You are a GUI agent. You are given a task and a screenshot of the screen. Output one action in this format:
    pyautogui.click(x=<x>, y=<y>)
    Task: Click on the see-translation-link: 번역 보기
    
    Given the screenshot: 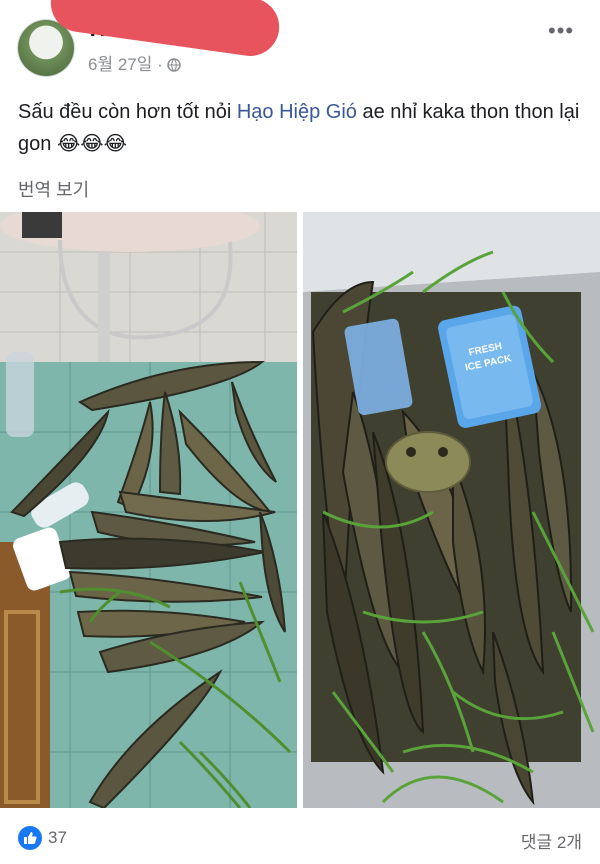 What is the action you would take?
    pyautogui.click(x=53, y=189)
    